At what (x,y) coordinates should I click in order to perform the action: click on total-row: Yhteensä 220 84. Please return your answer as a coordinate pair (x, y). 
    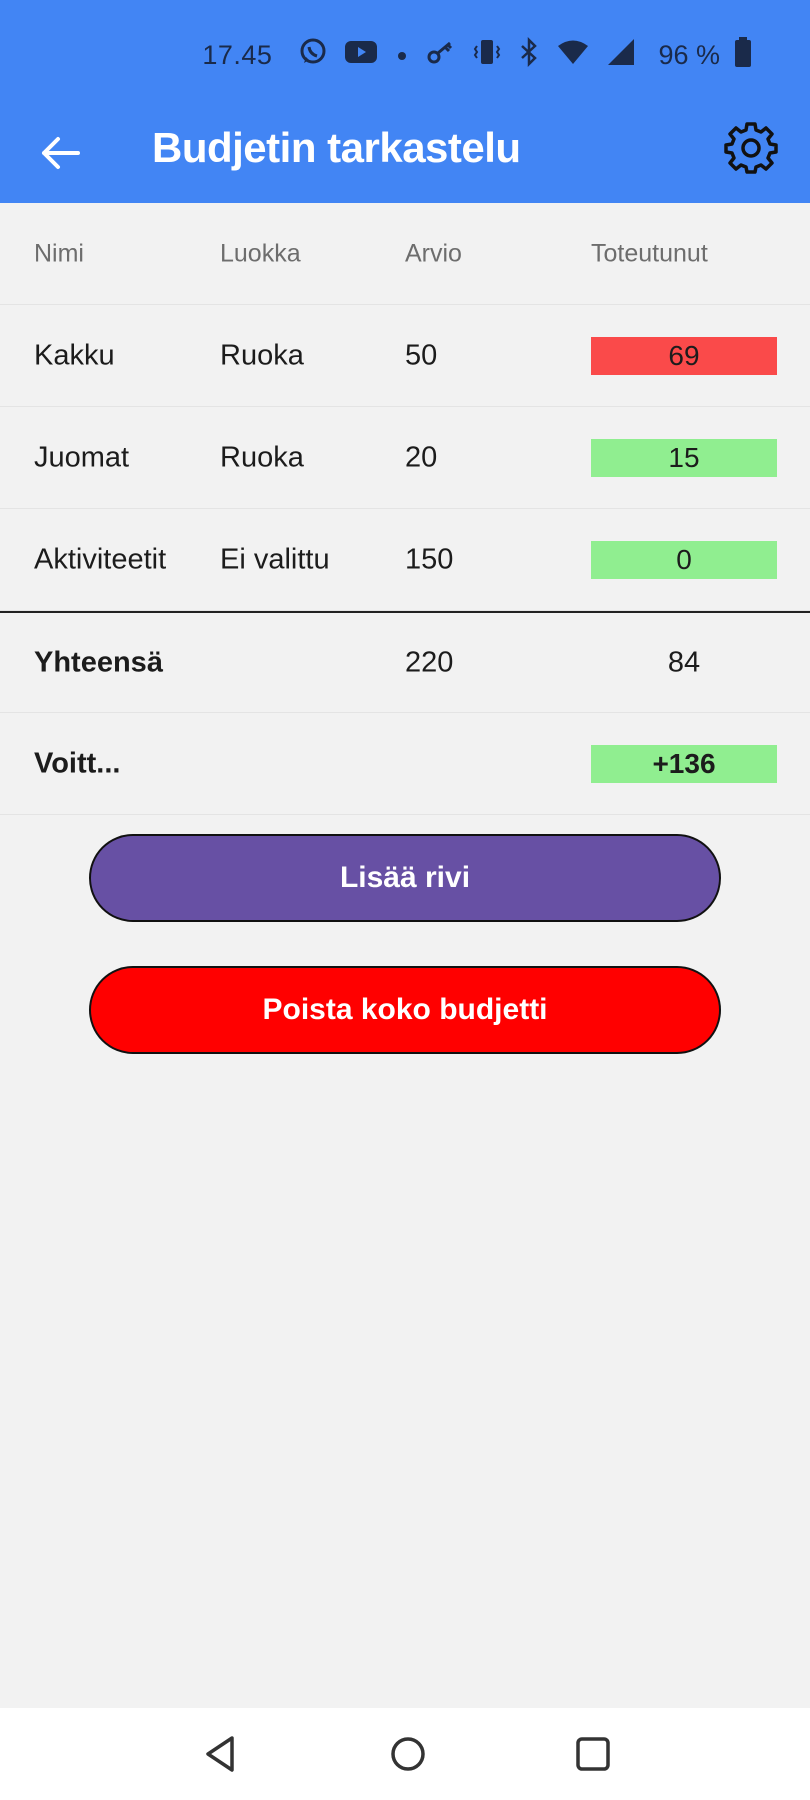
    Looking at the image, I should click on (405, 662).